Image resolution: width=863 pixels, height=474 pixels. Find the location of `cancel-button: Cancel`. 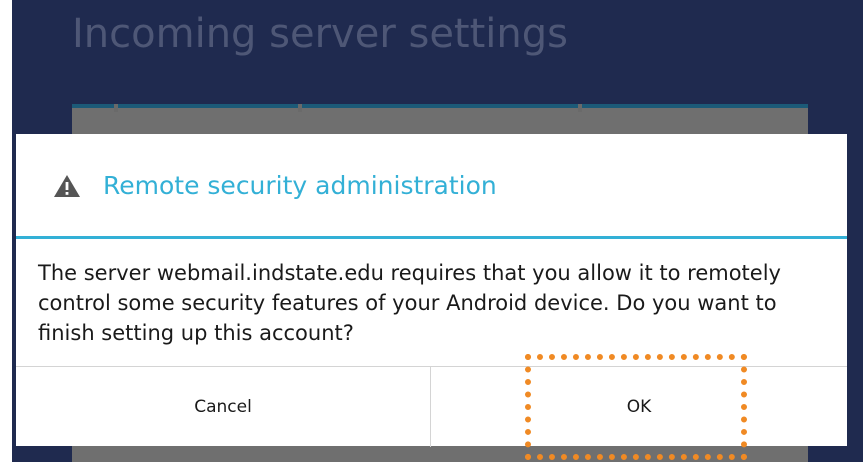

cancel-button: Cancel is located at coordinates (223, 407).